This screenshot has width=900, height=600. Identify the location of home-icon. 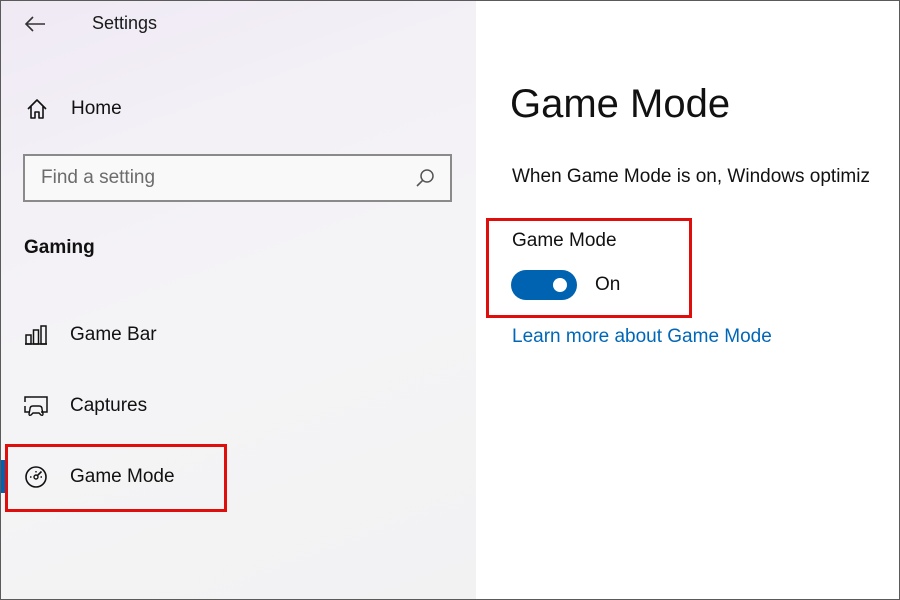
(37, 109).